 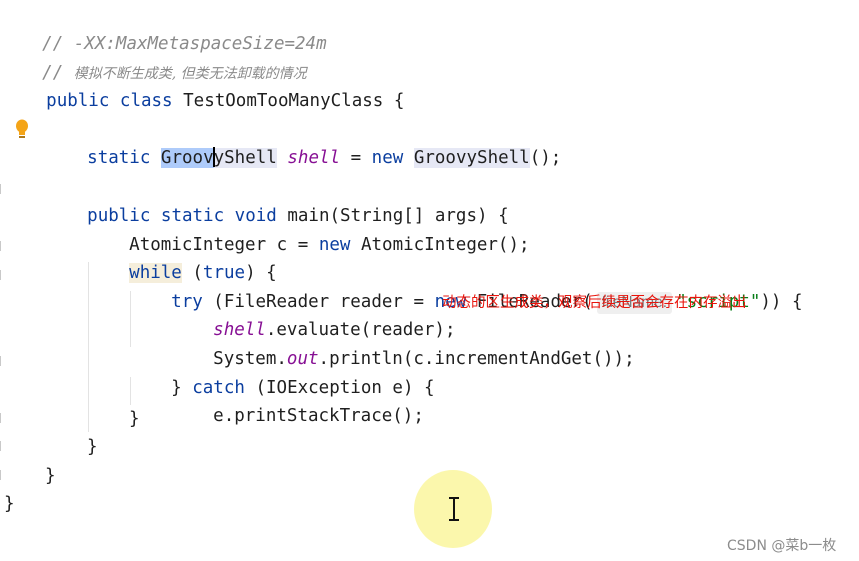 I want to click on groovyshell-type: GroovyShell, so click(x=218, y=157).